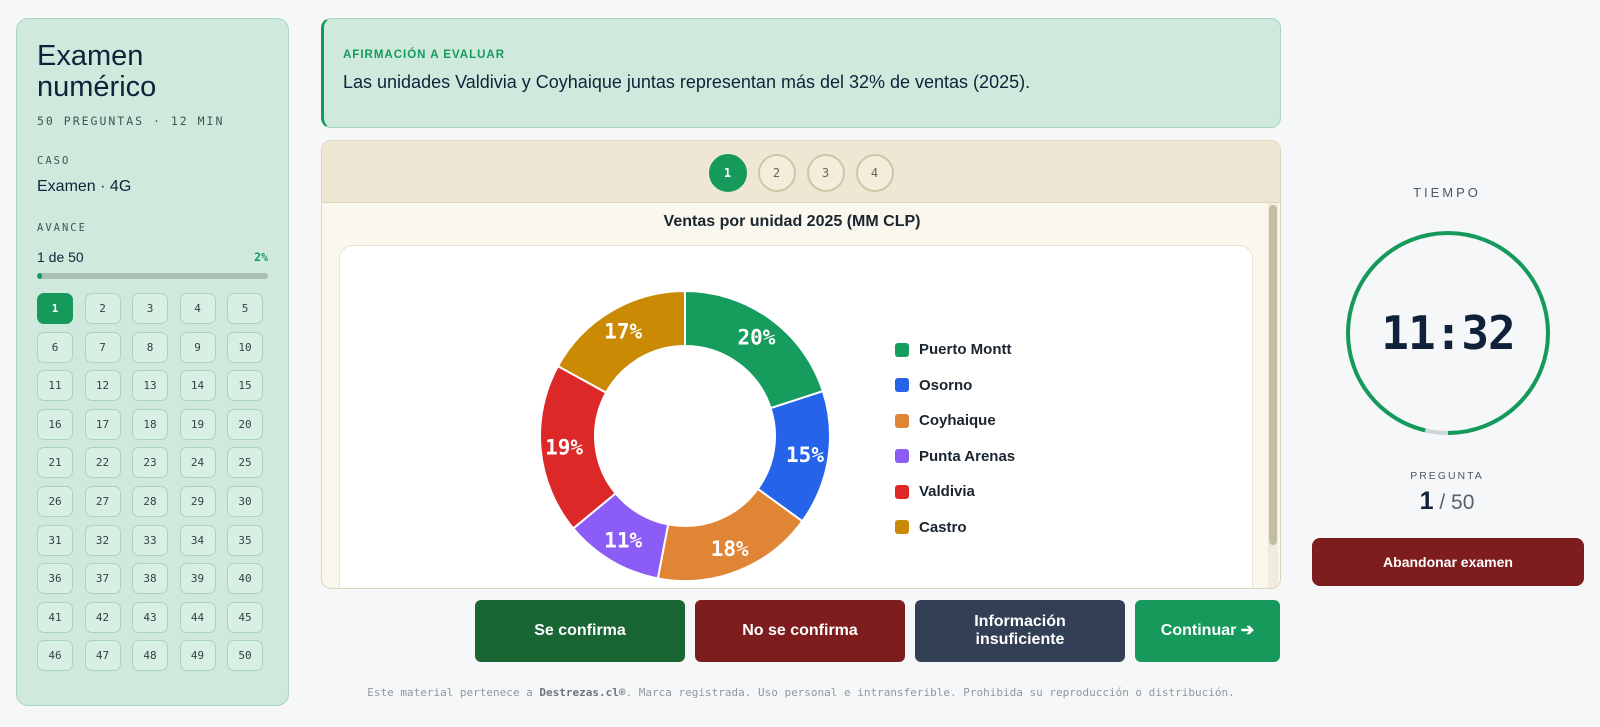 This screenshot has height=727, width=1600. I want to click on question-nav-button: 50, so click(245, 656).